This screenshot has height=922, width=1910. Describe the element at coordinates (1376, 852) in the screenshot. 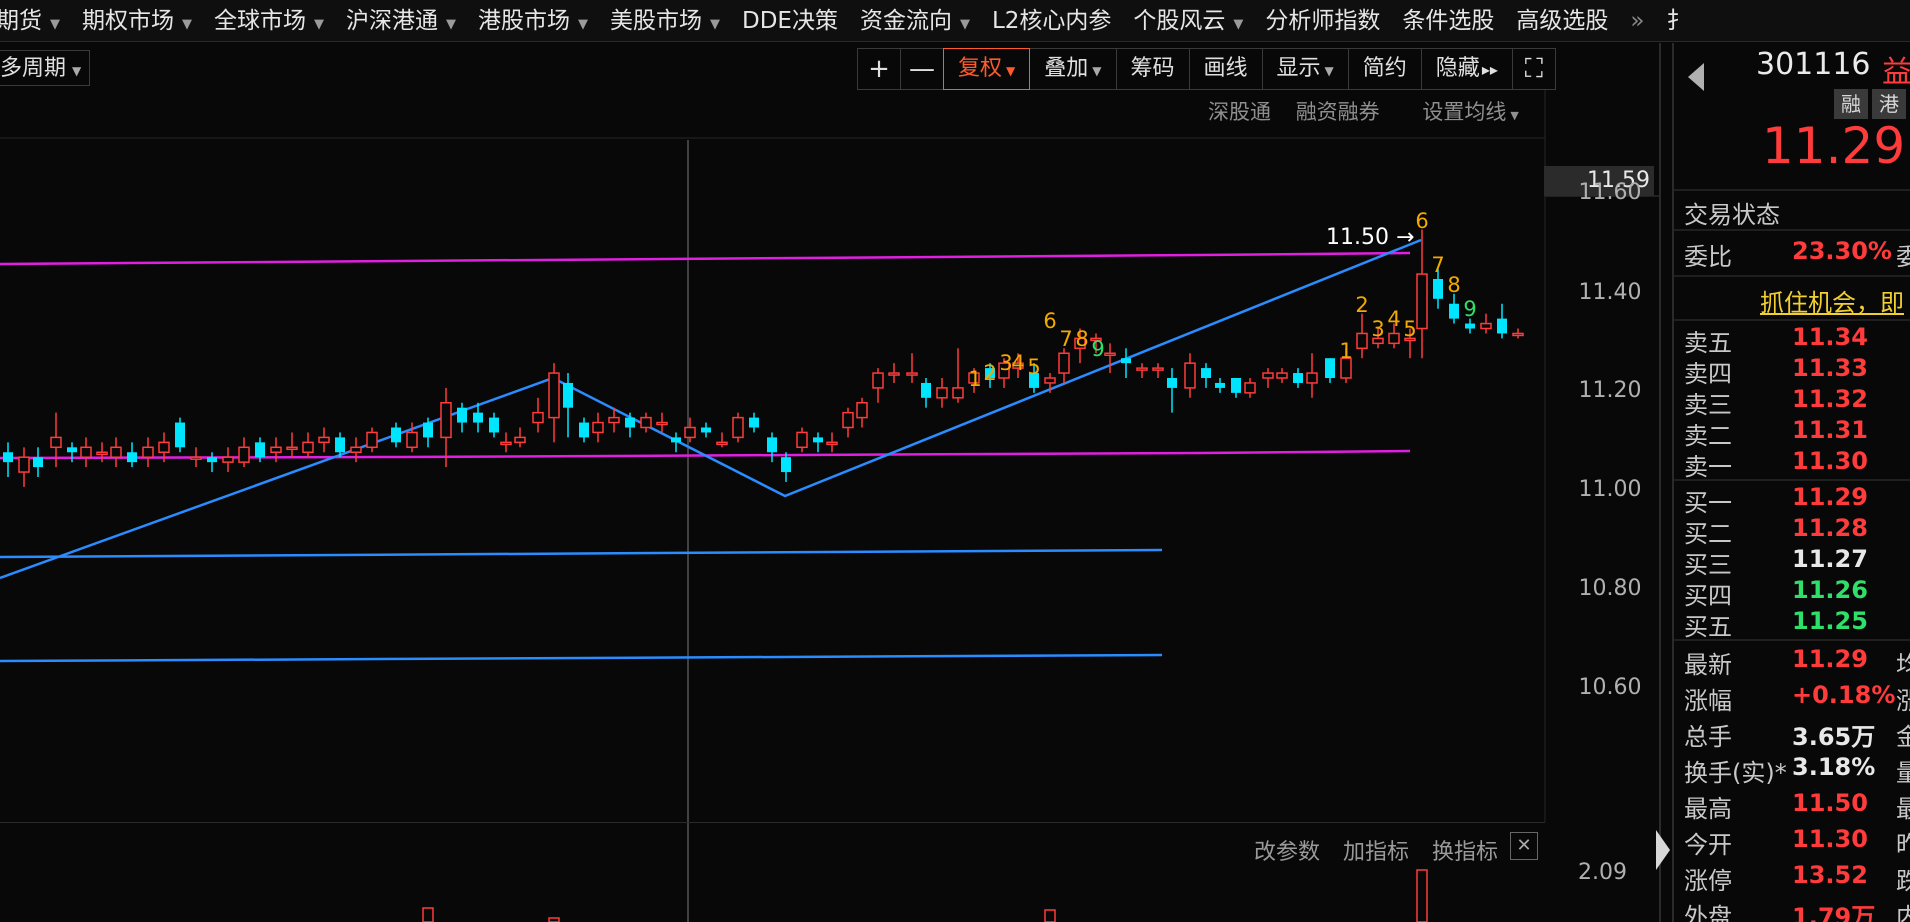

I see `add-indicator-link: 加指标` at that location.